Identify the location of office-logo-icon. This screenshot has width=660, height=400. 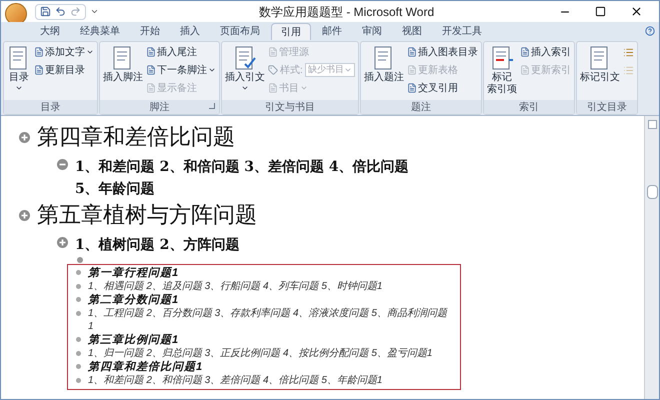
(16, 13).